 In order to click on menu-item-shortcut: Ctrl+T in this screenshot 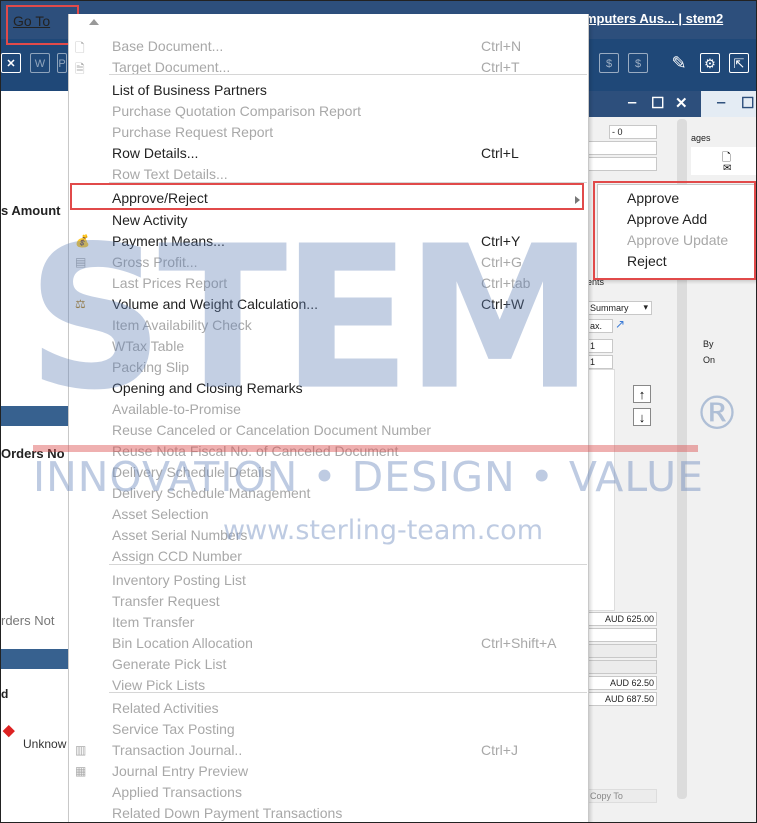, I will do `click(500, 67)`.